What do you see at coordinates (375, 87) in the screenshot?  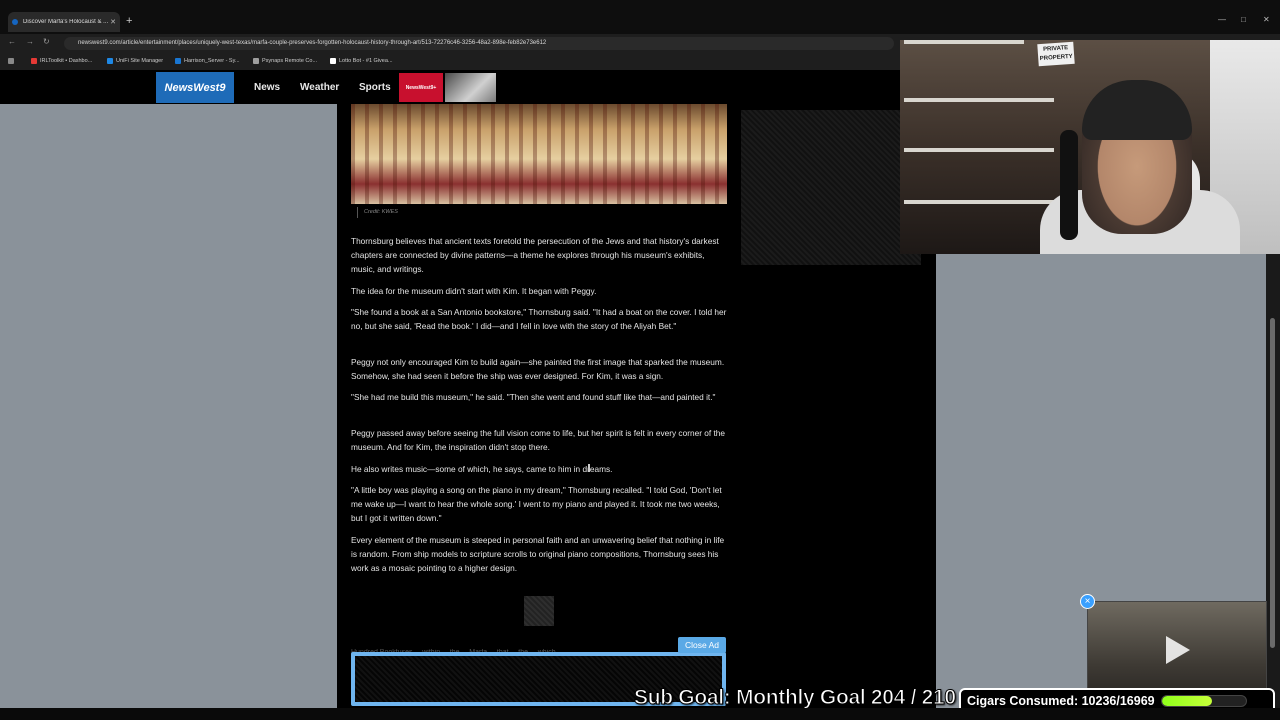 I see `nav-sports: Sports` at bounding box center [375, 87].